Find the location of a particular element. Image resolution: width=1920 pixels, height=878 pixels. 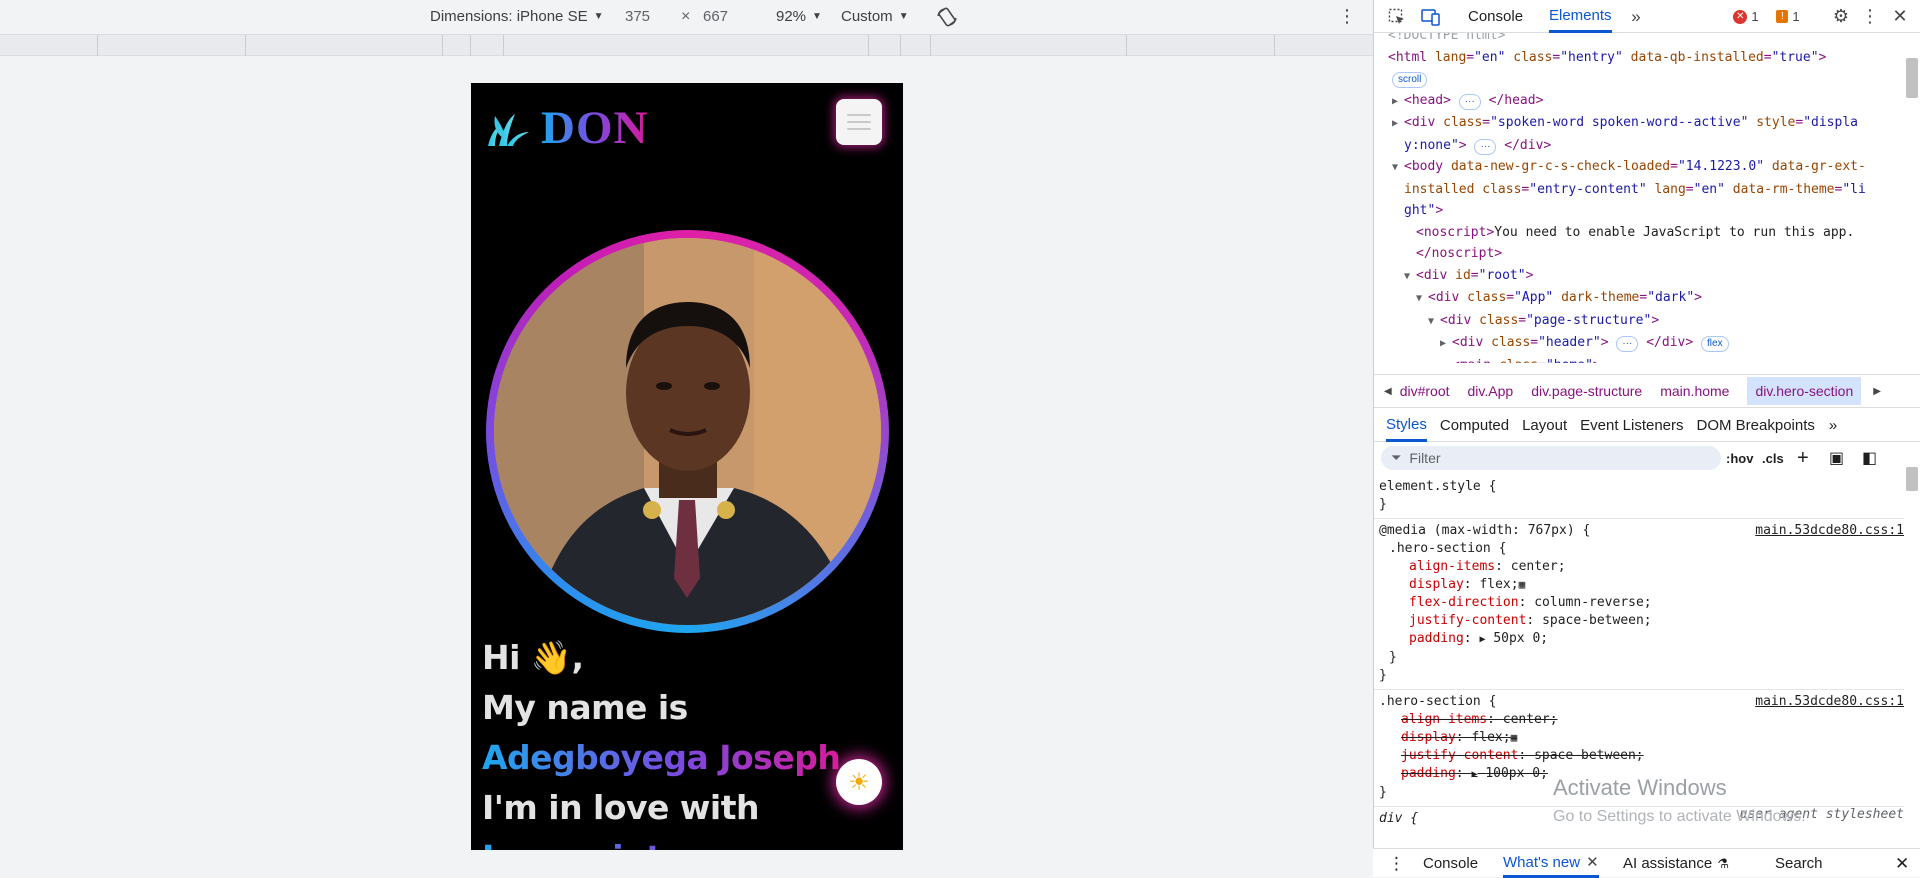

dimensions-dropdown: Dimensions: iPhone SE ▼ is located at coordinates (517, 16).